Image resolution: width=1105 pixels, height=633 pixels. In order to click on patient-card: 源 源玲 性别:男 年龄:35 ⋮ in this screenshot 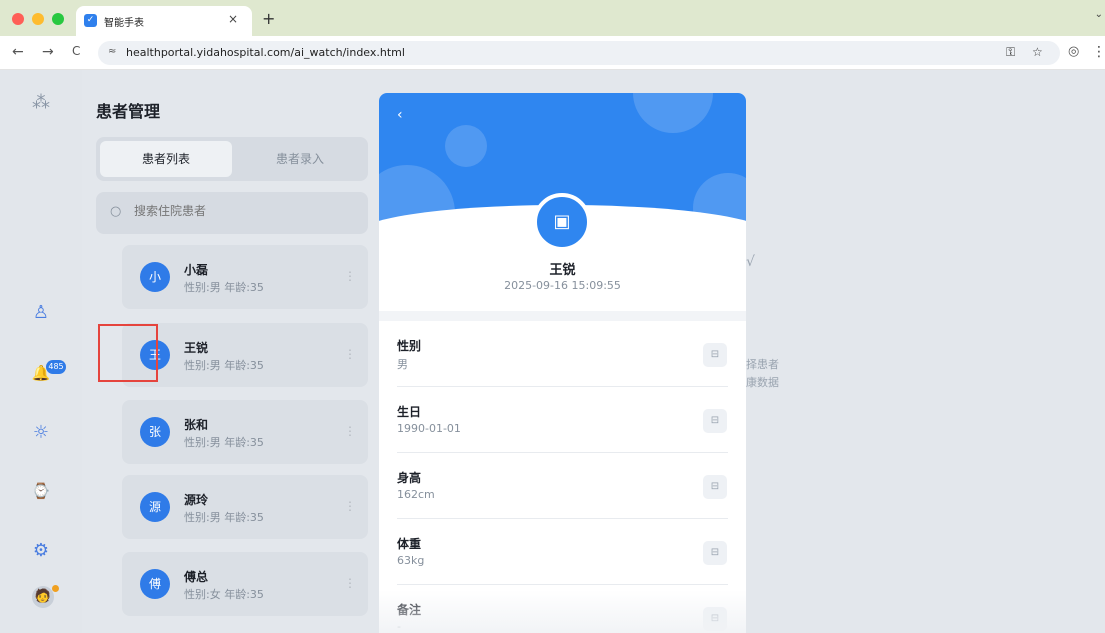, I will do `click(245, 507)`.